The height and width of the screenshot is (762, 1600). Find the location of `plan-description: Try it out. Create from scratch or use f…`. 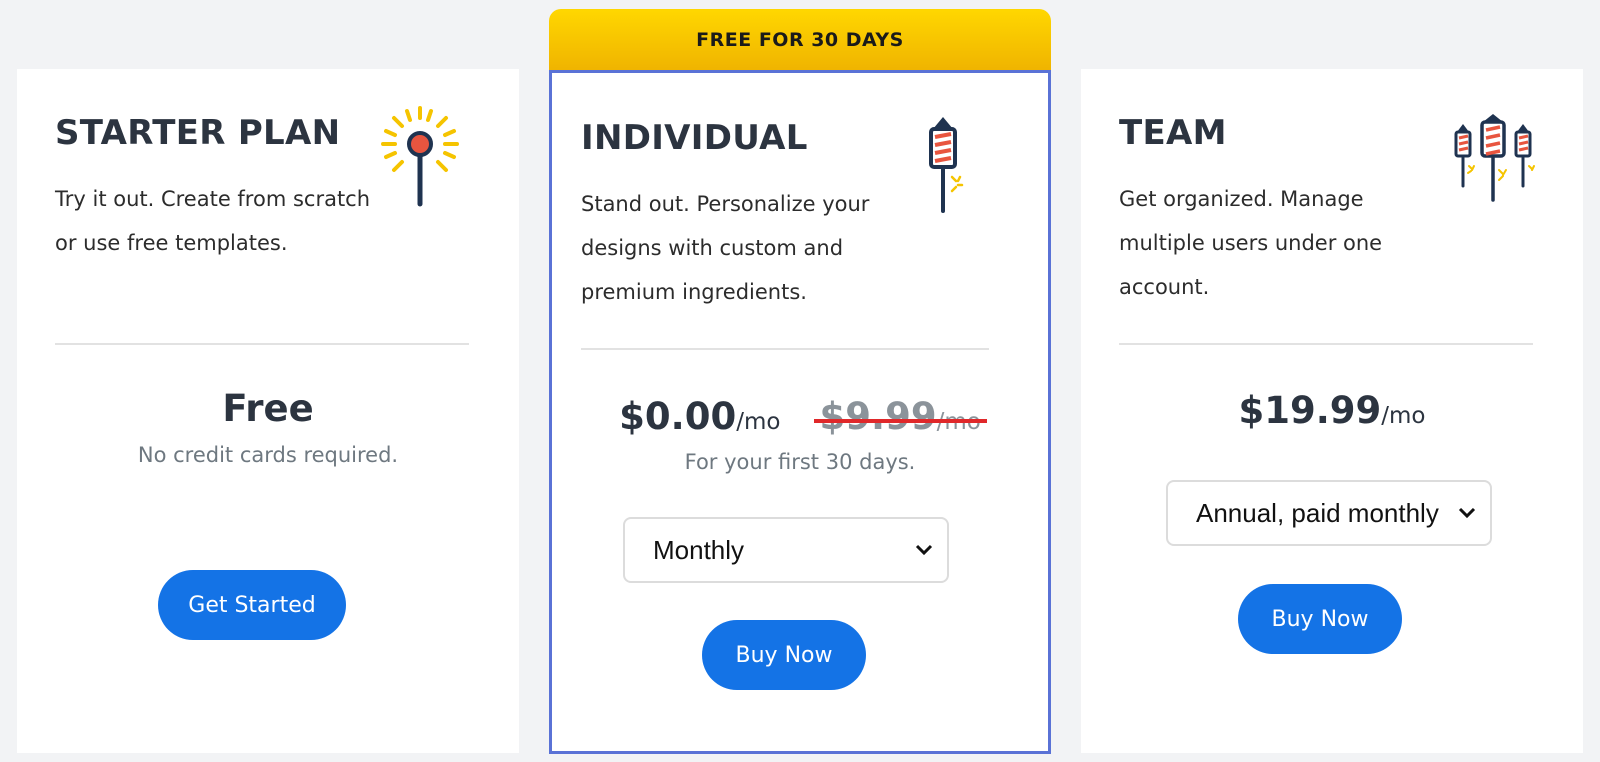

plan-description: Try it out. Create from scratch or use f… is located at coordinates (213, 221).